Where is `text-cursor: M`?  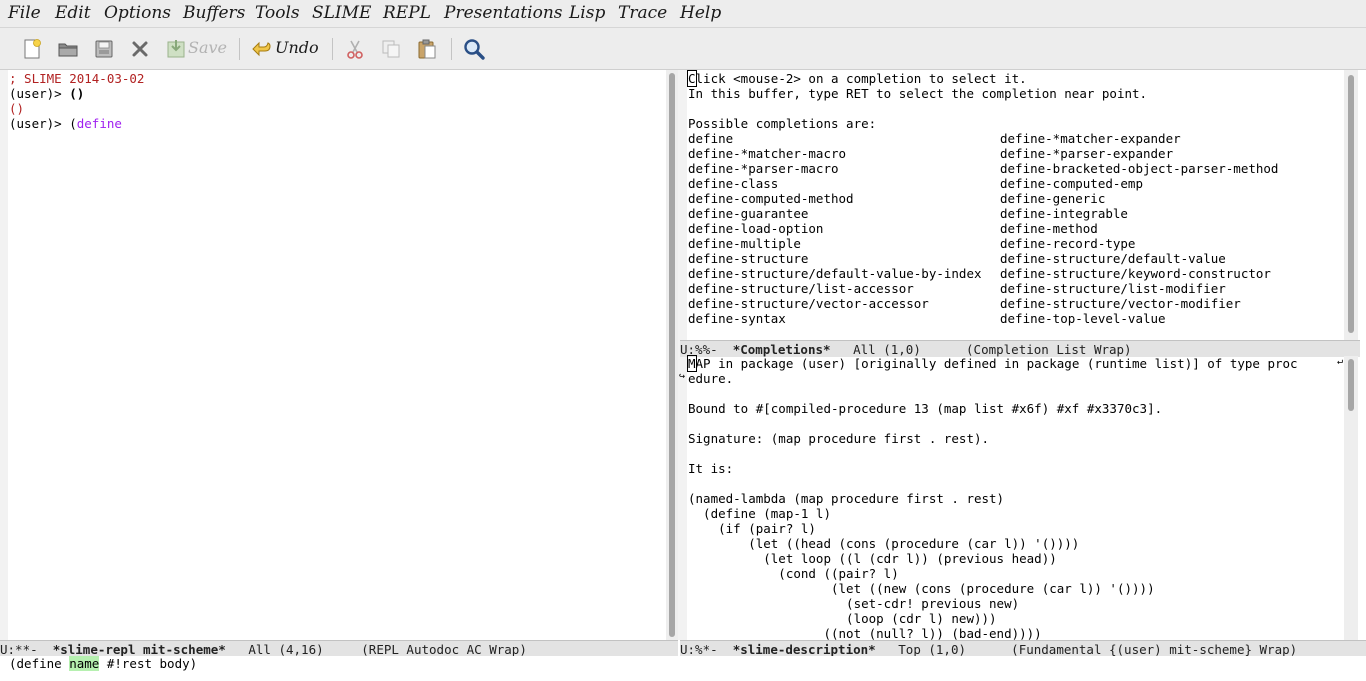
text-cursor: M is located at coordinates (692, 363).